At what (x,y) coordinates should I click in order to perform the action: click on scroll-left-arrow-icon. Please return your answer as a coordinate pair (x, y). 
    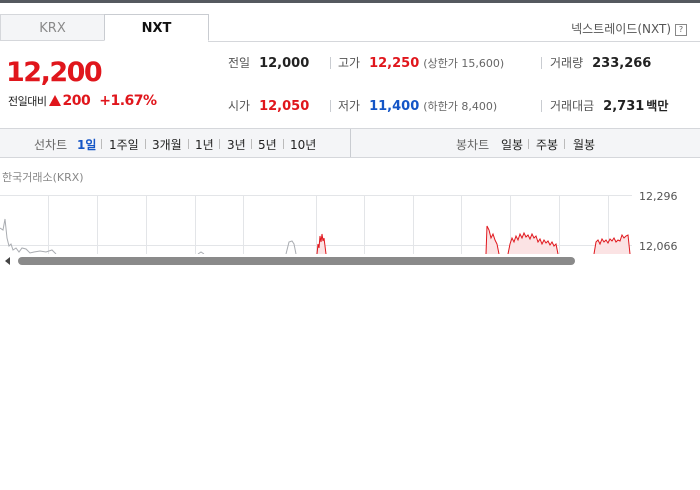
    Looking at the image, I should click on (7, 261).